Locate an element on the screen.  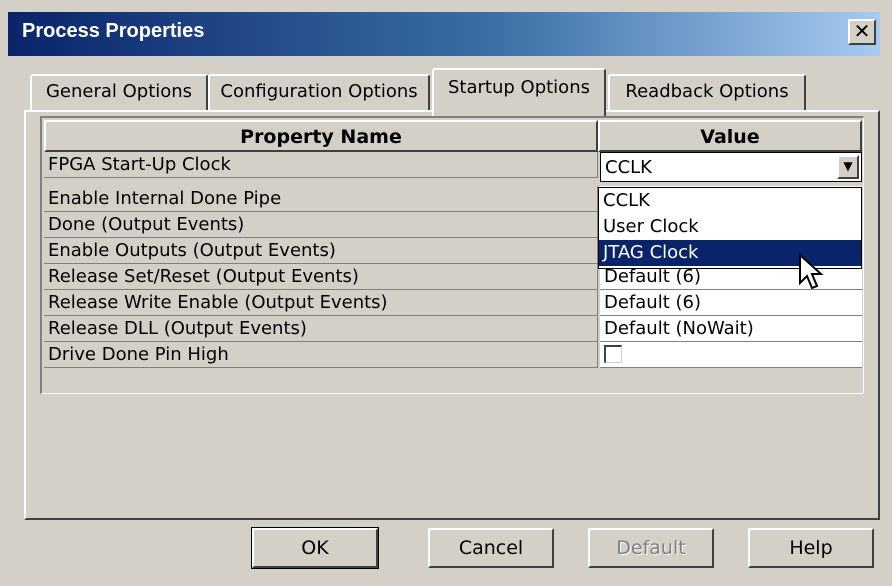
table-row: Drive Done Pin High is located at coordinates (453, 355).